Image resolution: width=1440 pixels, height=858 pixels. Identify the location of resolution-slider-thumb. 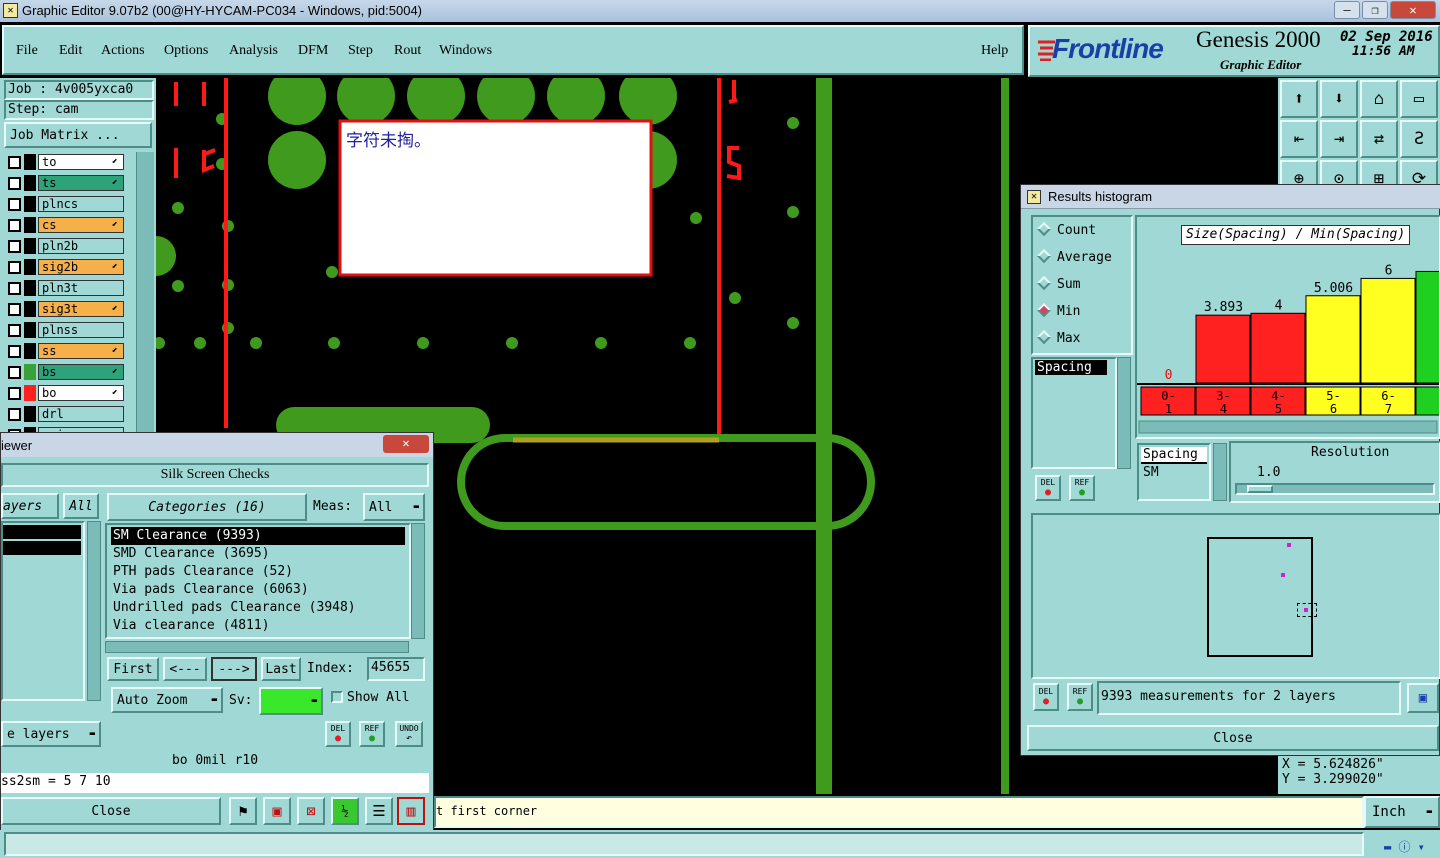
(1260, 489).